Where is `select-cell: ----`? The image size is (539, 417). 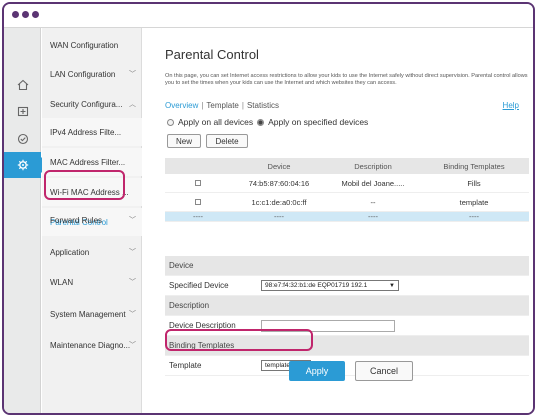
select-cell: ---- is located at coordinates (198, 216).